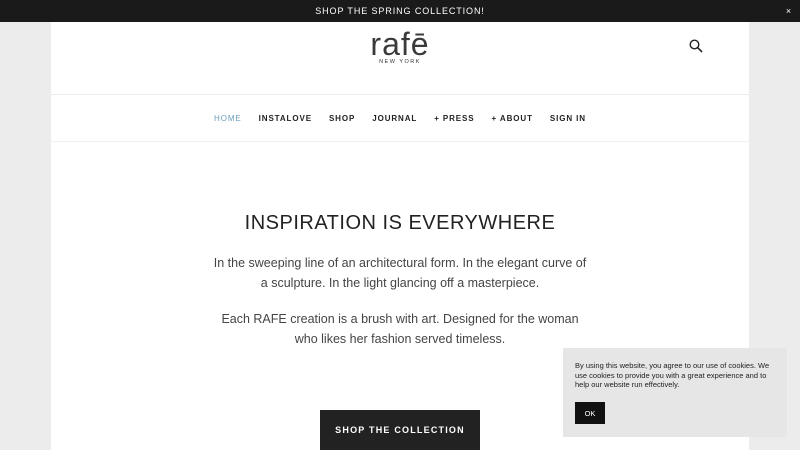 This screenshot has width=800, height=450. What do you see at coordinates (395, 118) in the screenshot?
I see `nav-item-journal: JOURNAL` at bounding box center [395, 118].